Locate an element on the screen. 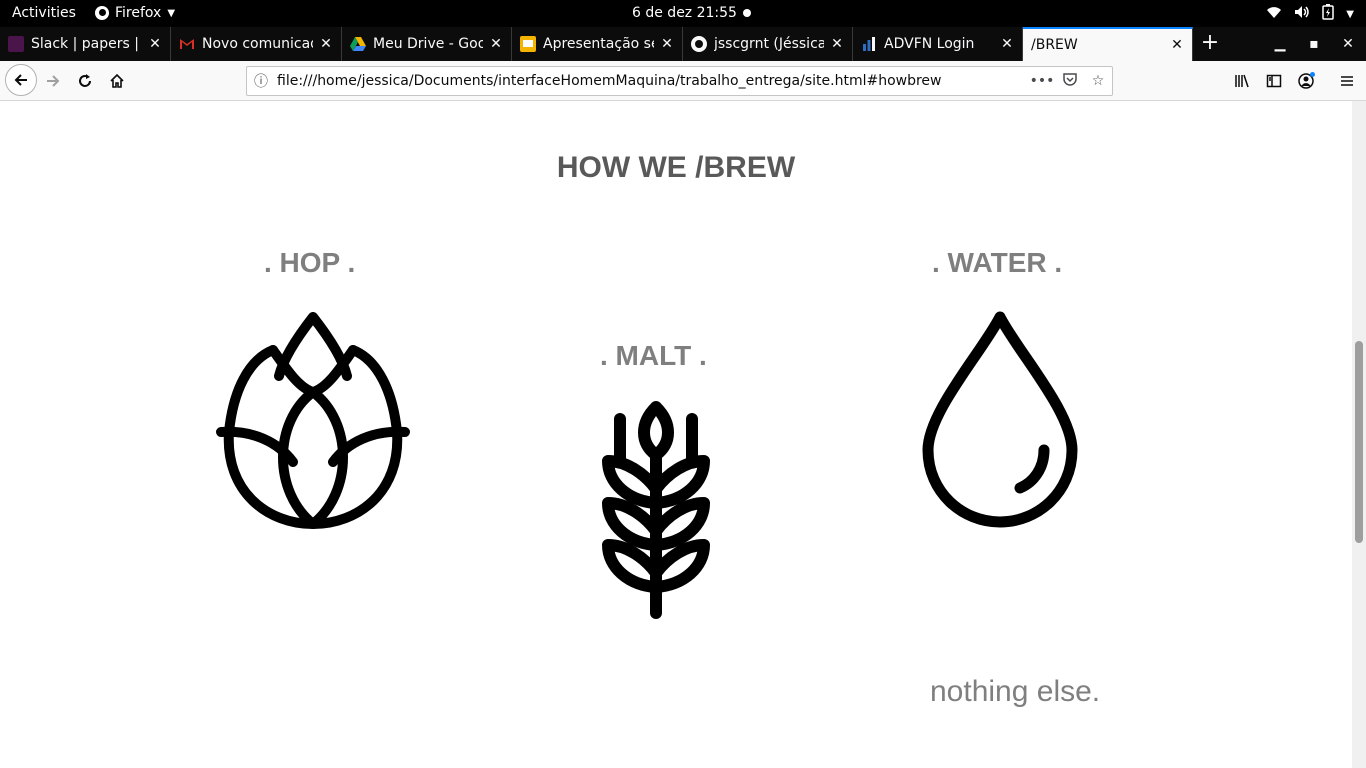 Image resolution: width=1366 pixels, height=768 pixels. forward-button is located at coordinates (53, 81).